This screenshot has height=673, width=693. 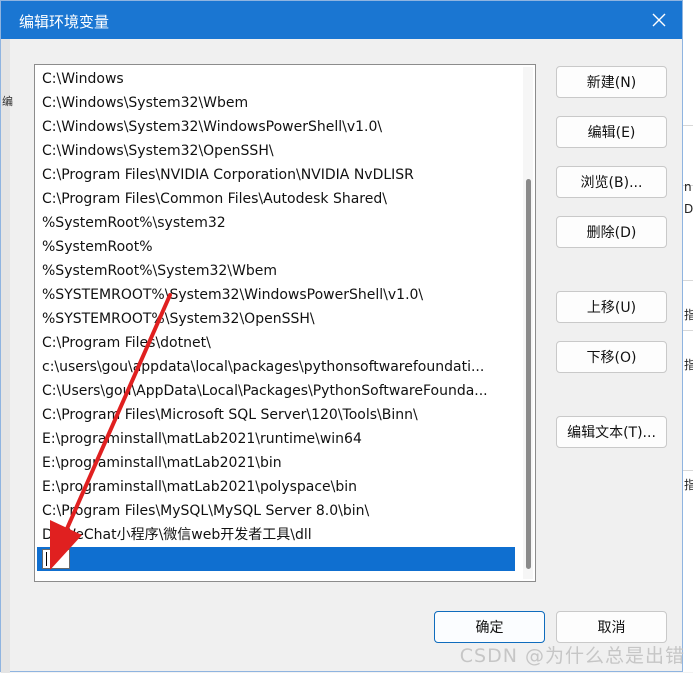 I want to click on list-item: D:\WeChat小程序\微信web开发者工具\dll, so click(x=276, y=535).